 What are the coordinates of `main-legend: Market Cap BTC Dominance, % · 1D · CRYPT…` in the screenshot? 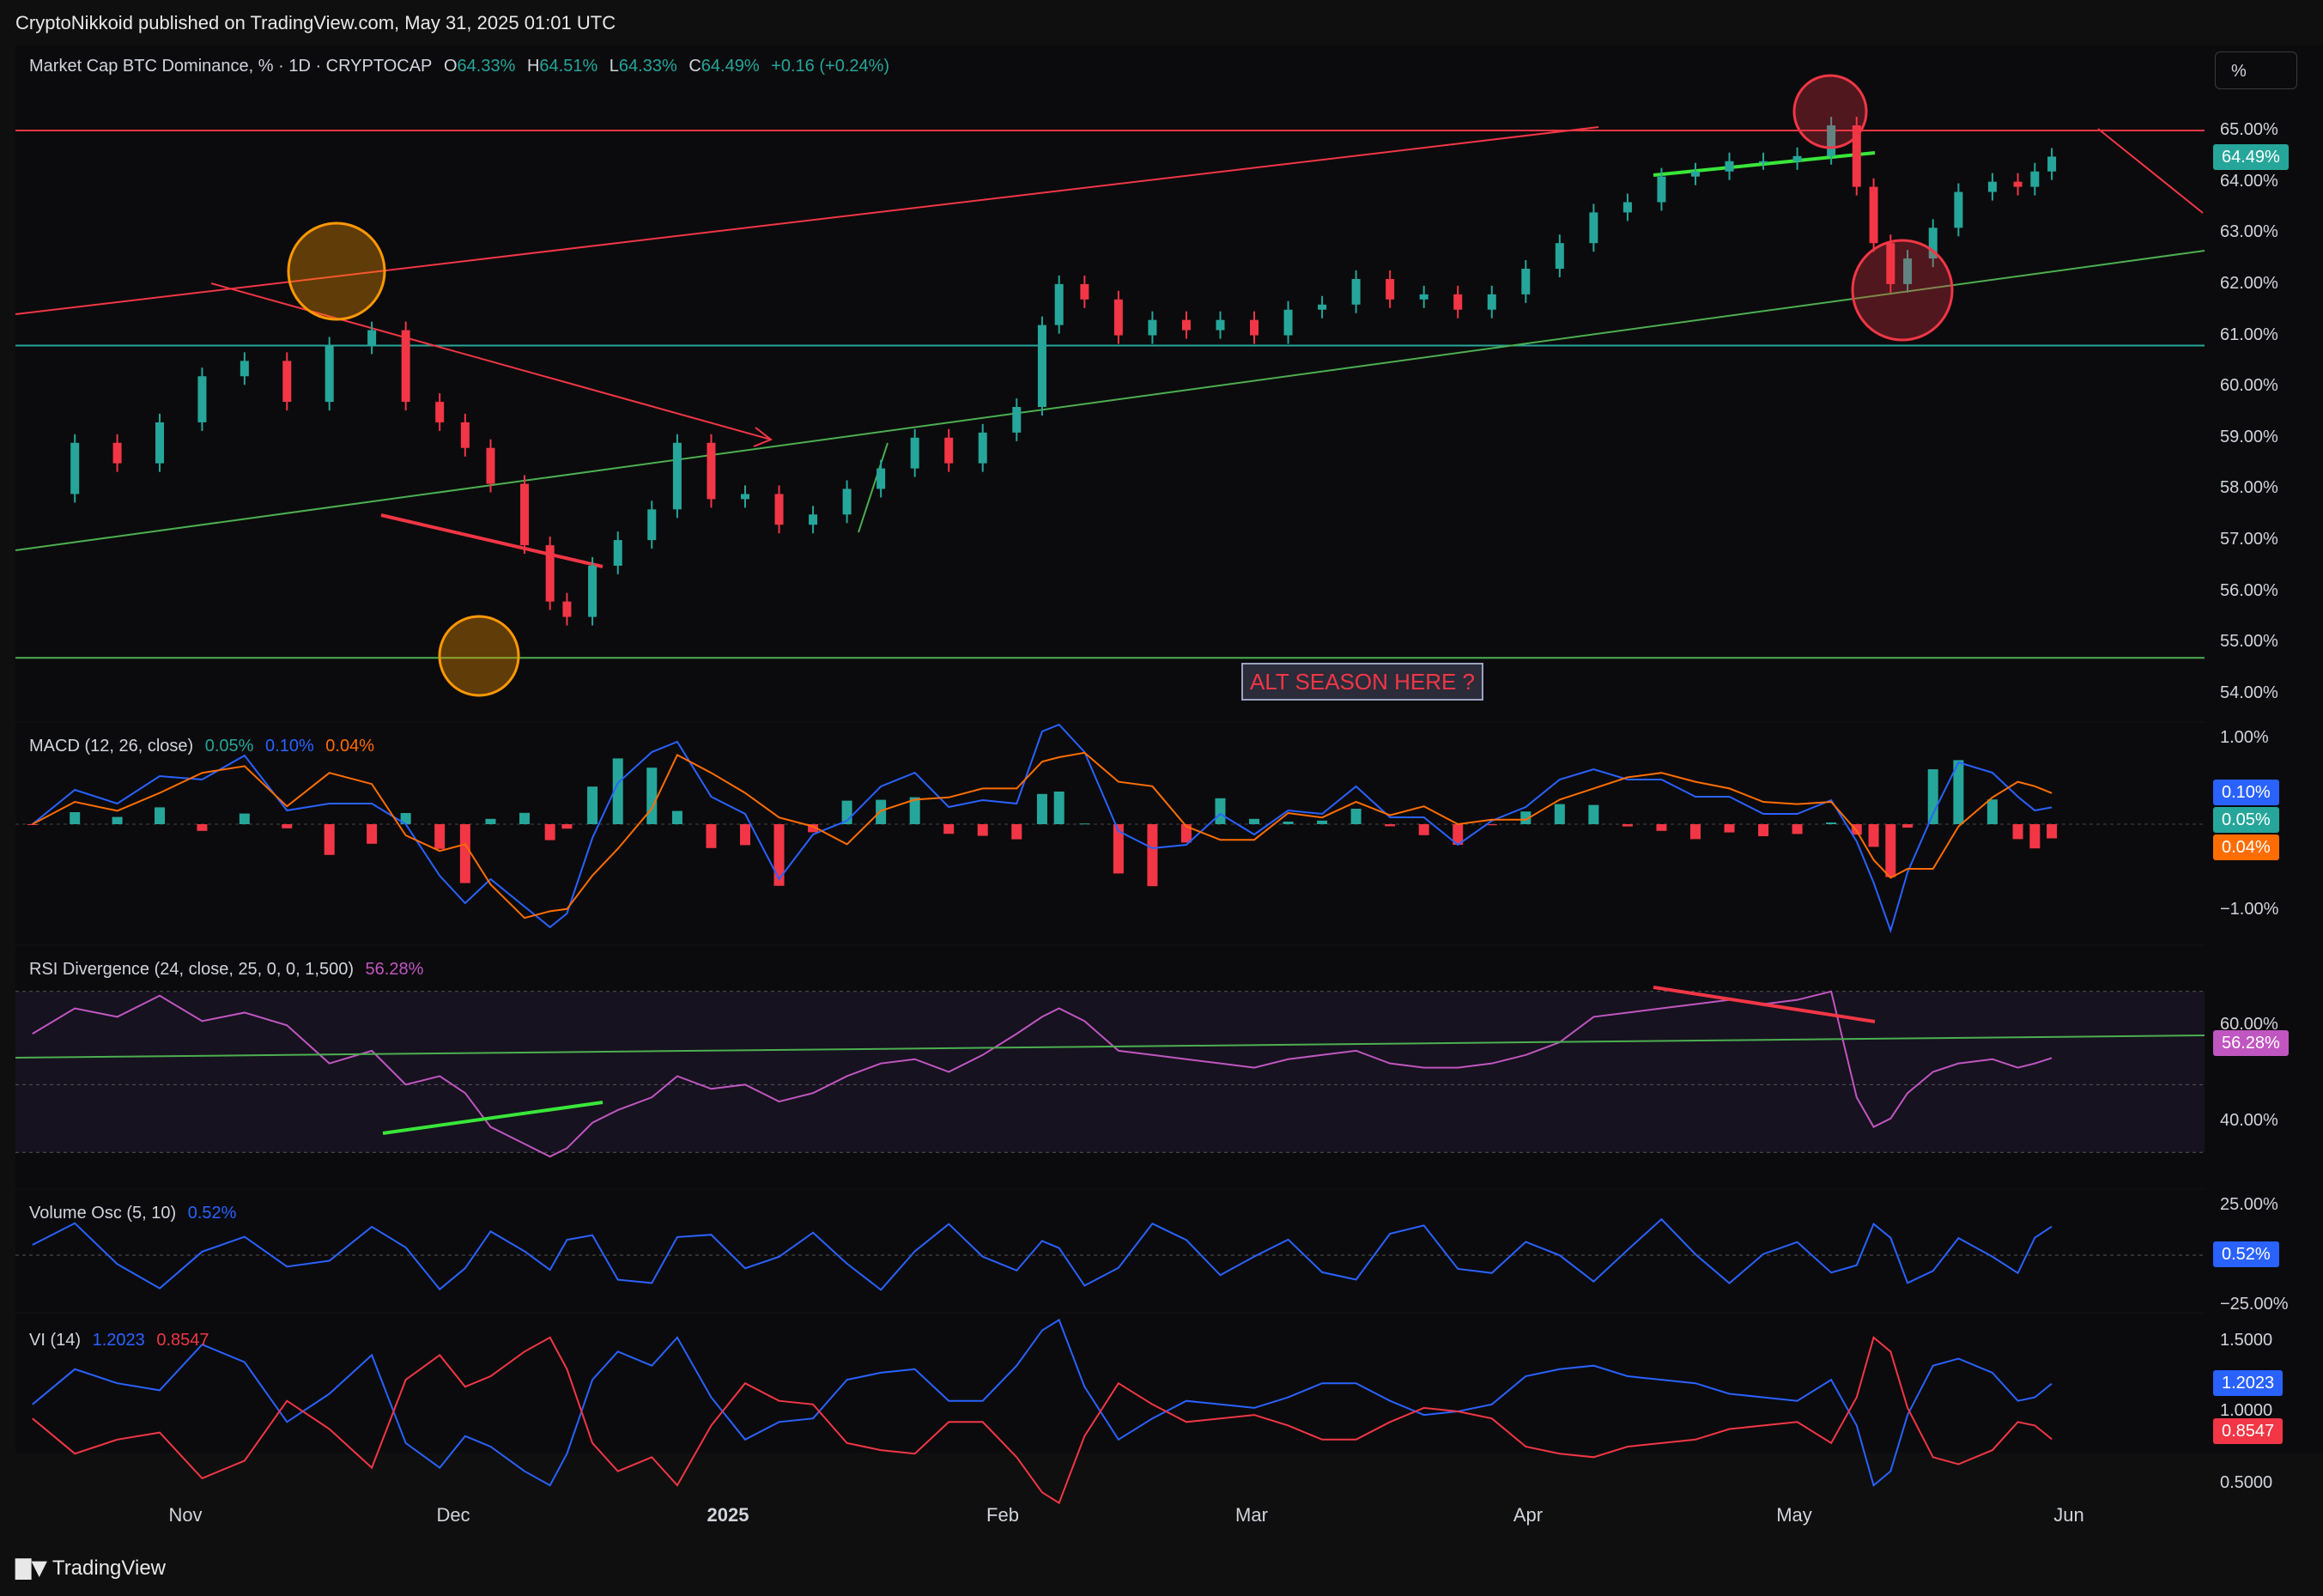 It's located at (463, 66).